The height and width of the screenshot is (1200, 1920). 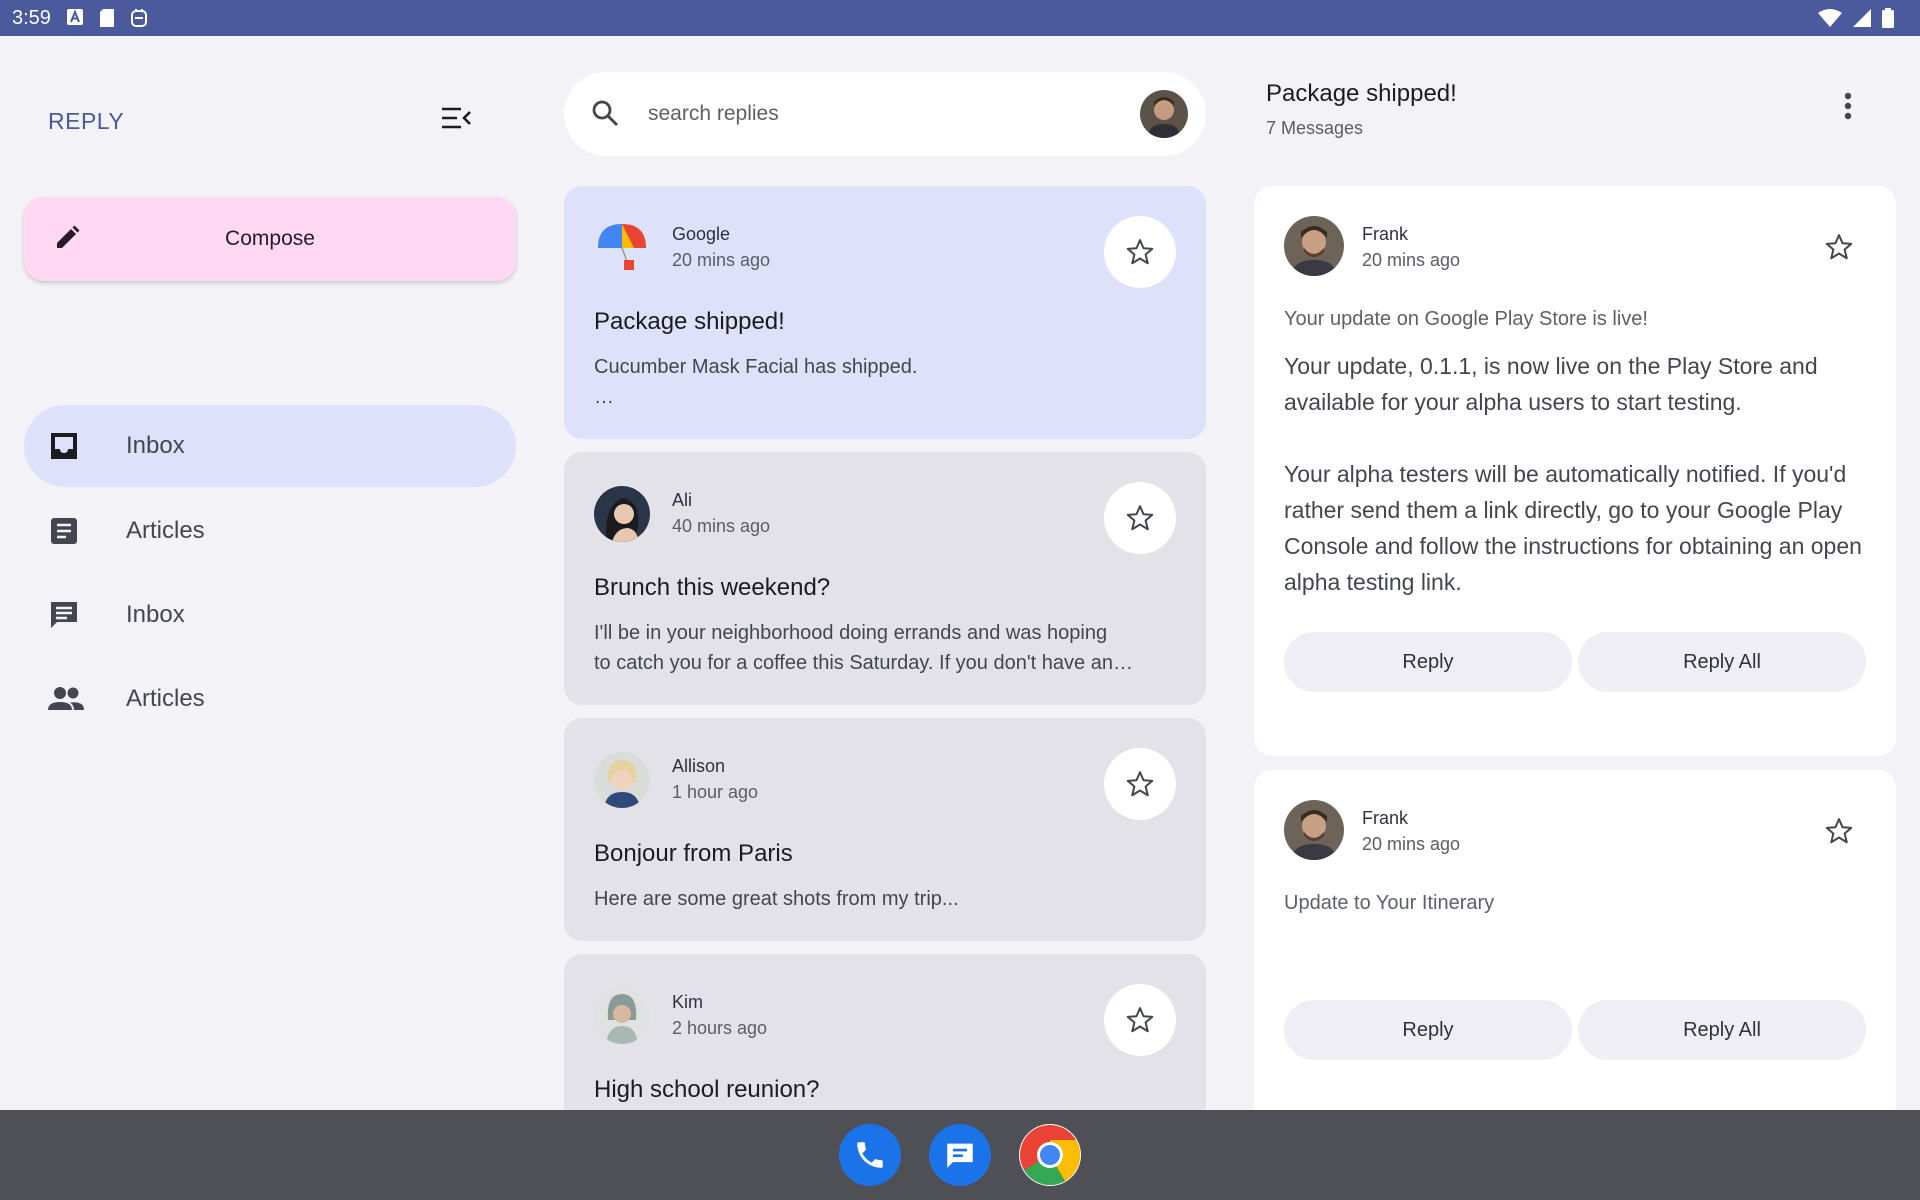 I want to click on email-time: 40 mins ago, so click(x=721, y=526).